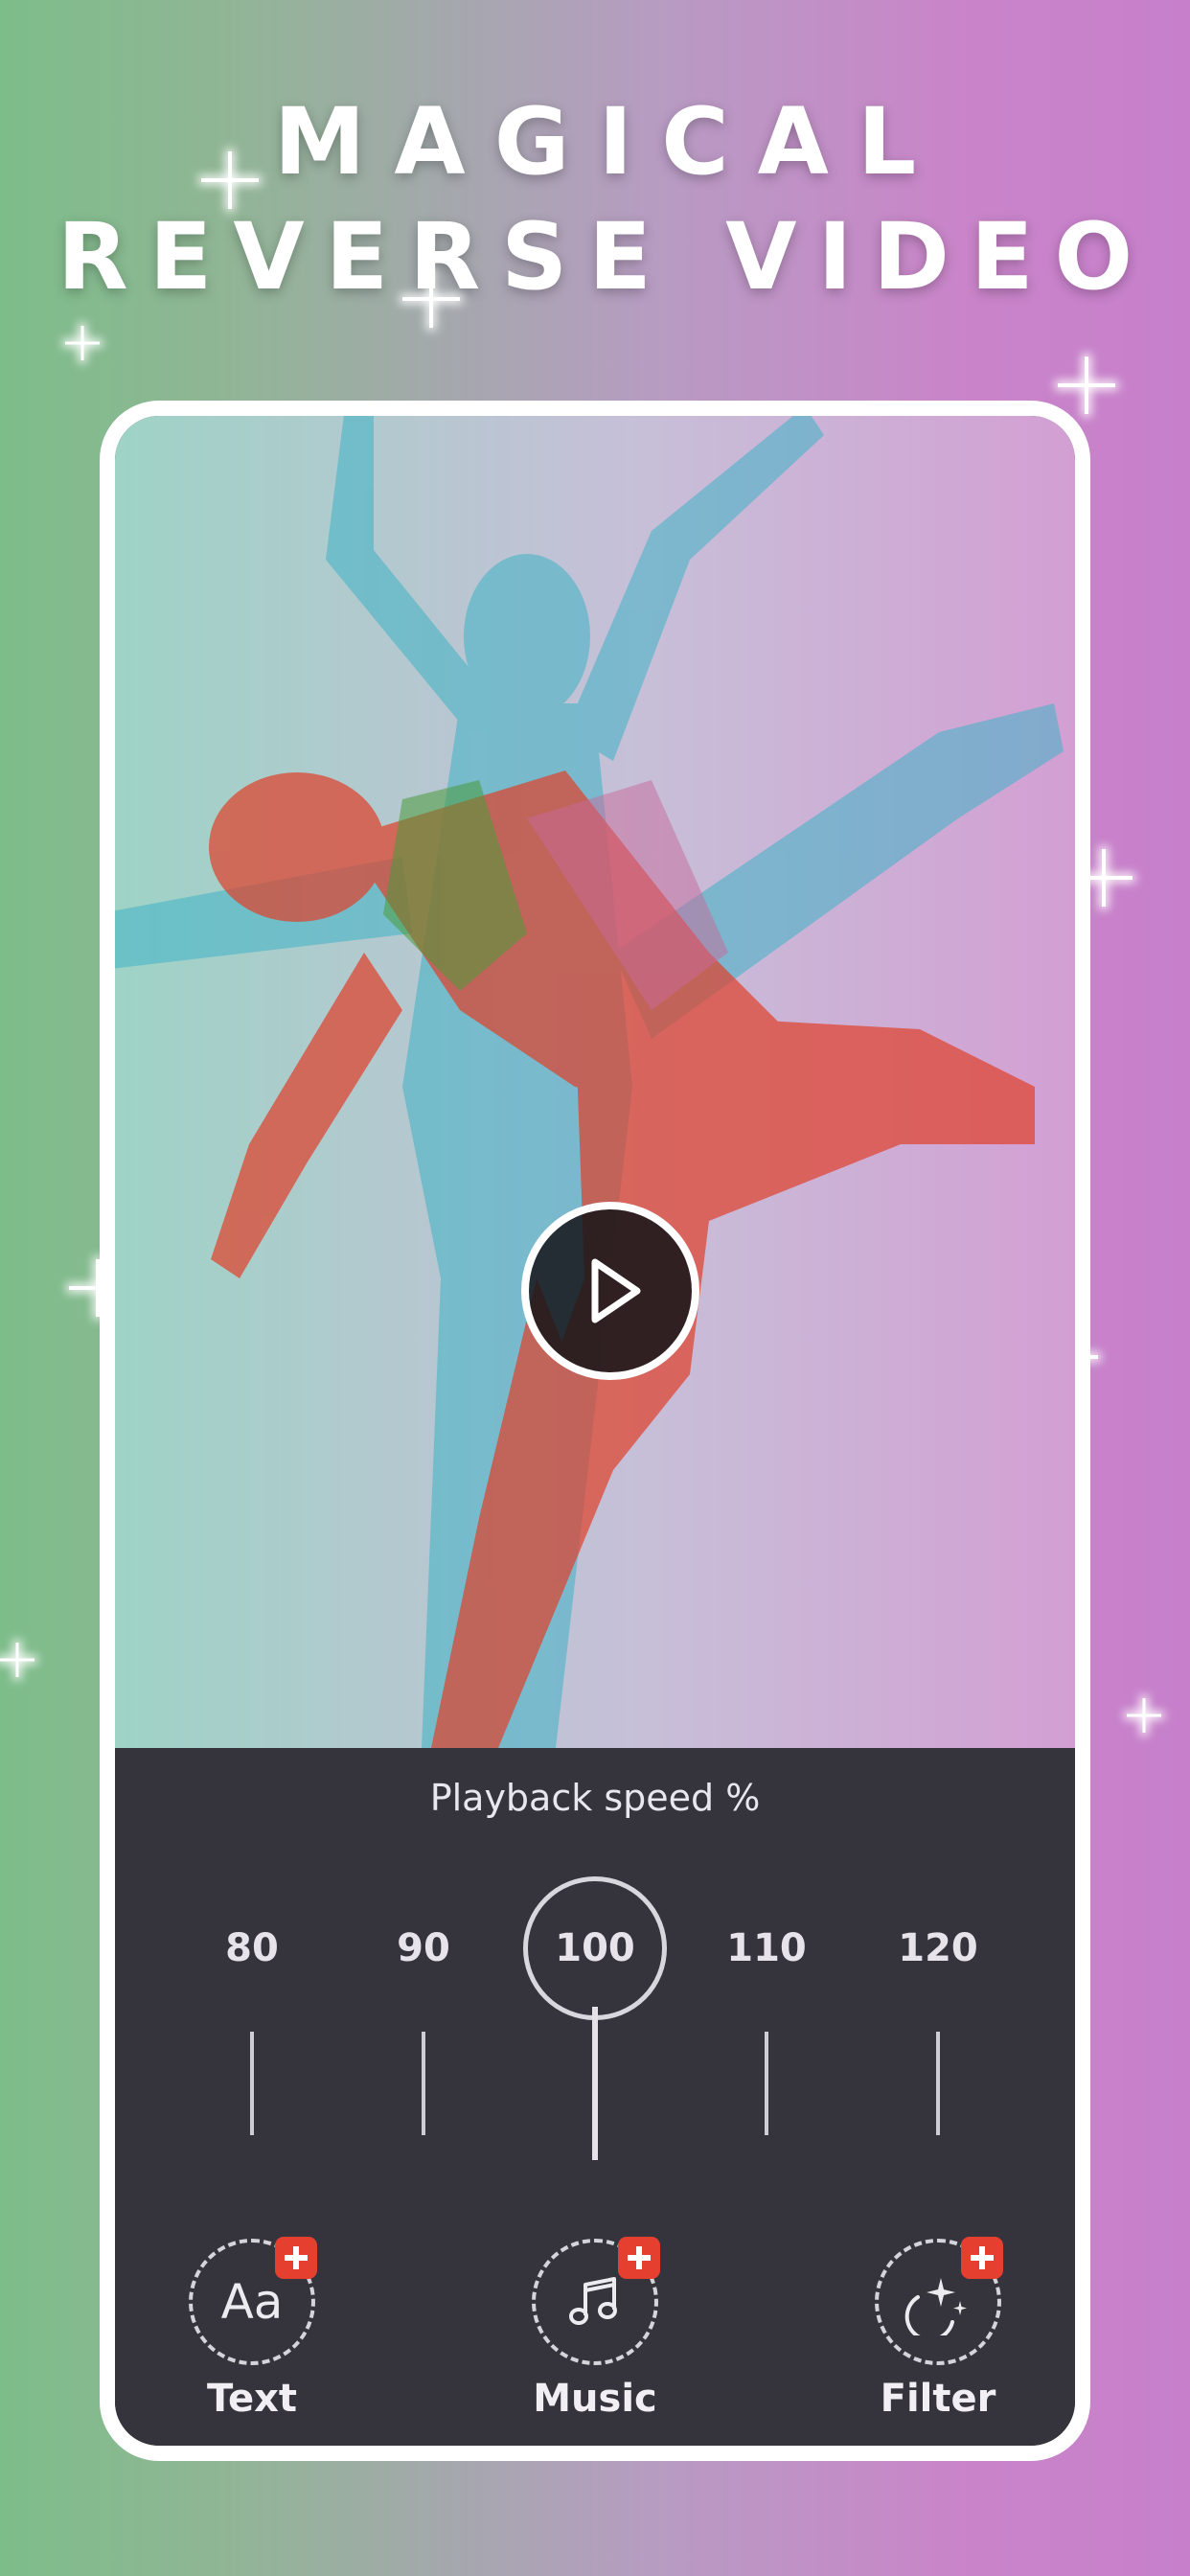 This screenshot has height=2576, width=1190. What do you see at coordinates (595, 1798) in the screenshot?
I see `playback-speed-title: Playback speed %` at bounding box center [595, 1798].